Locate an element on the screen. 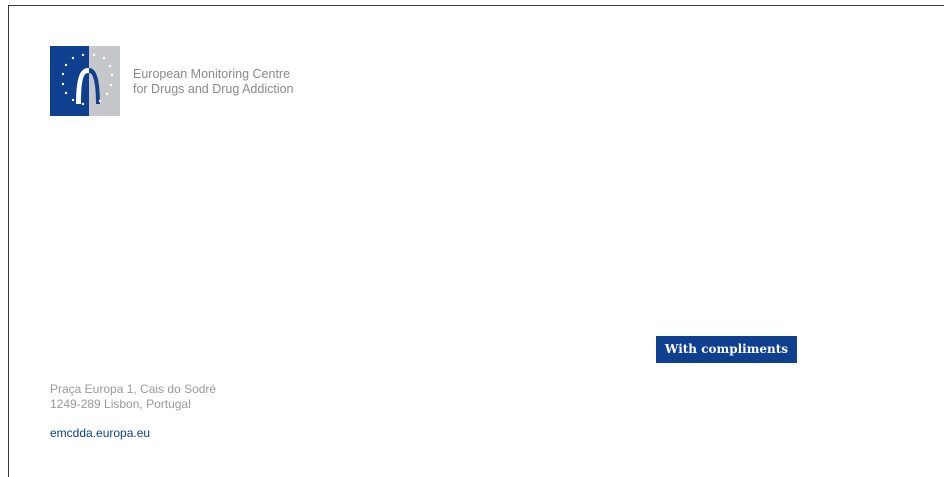 The height and width of the screenshot is (477, 944). organization-name-line1: European Monitoring Centre is located at coordinates (212, 74).